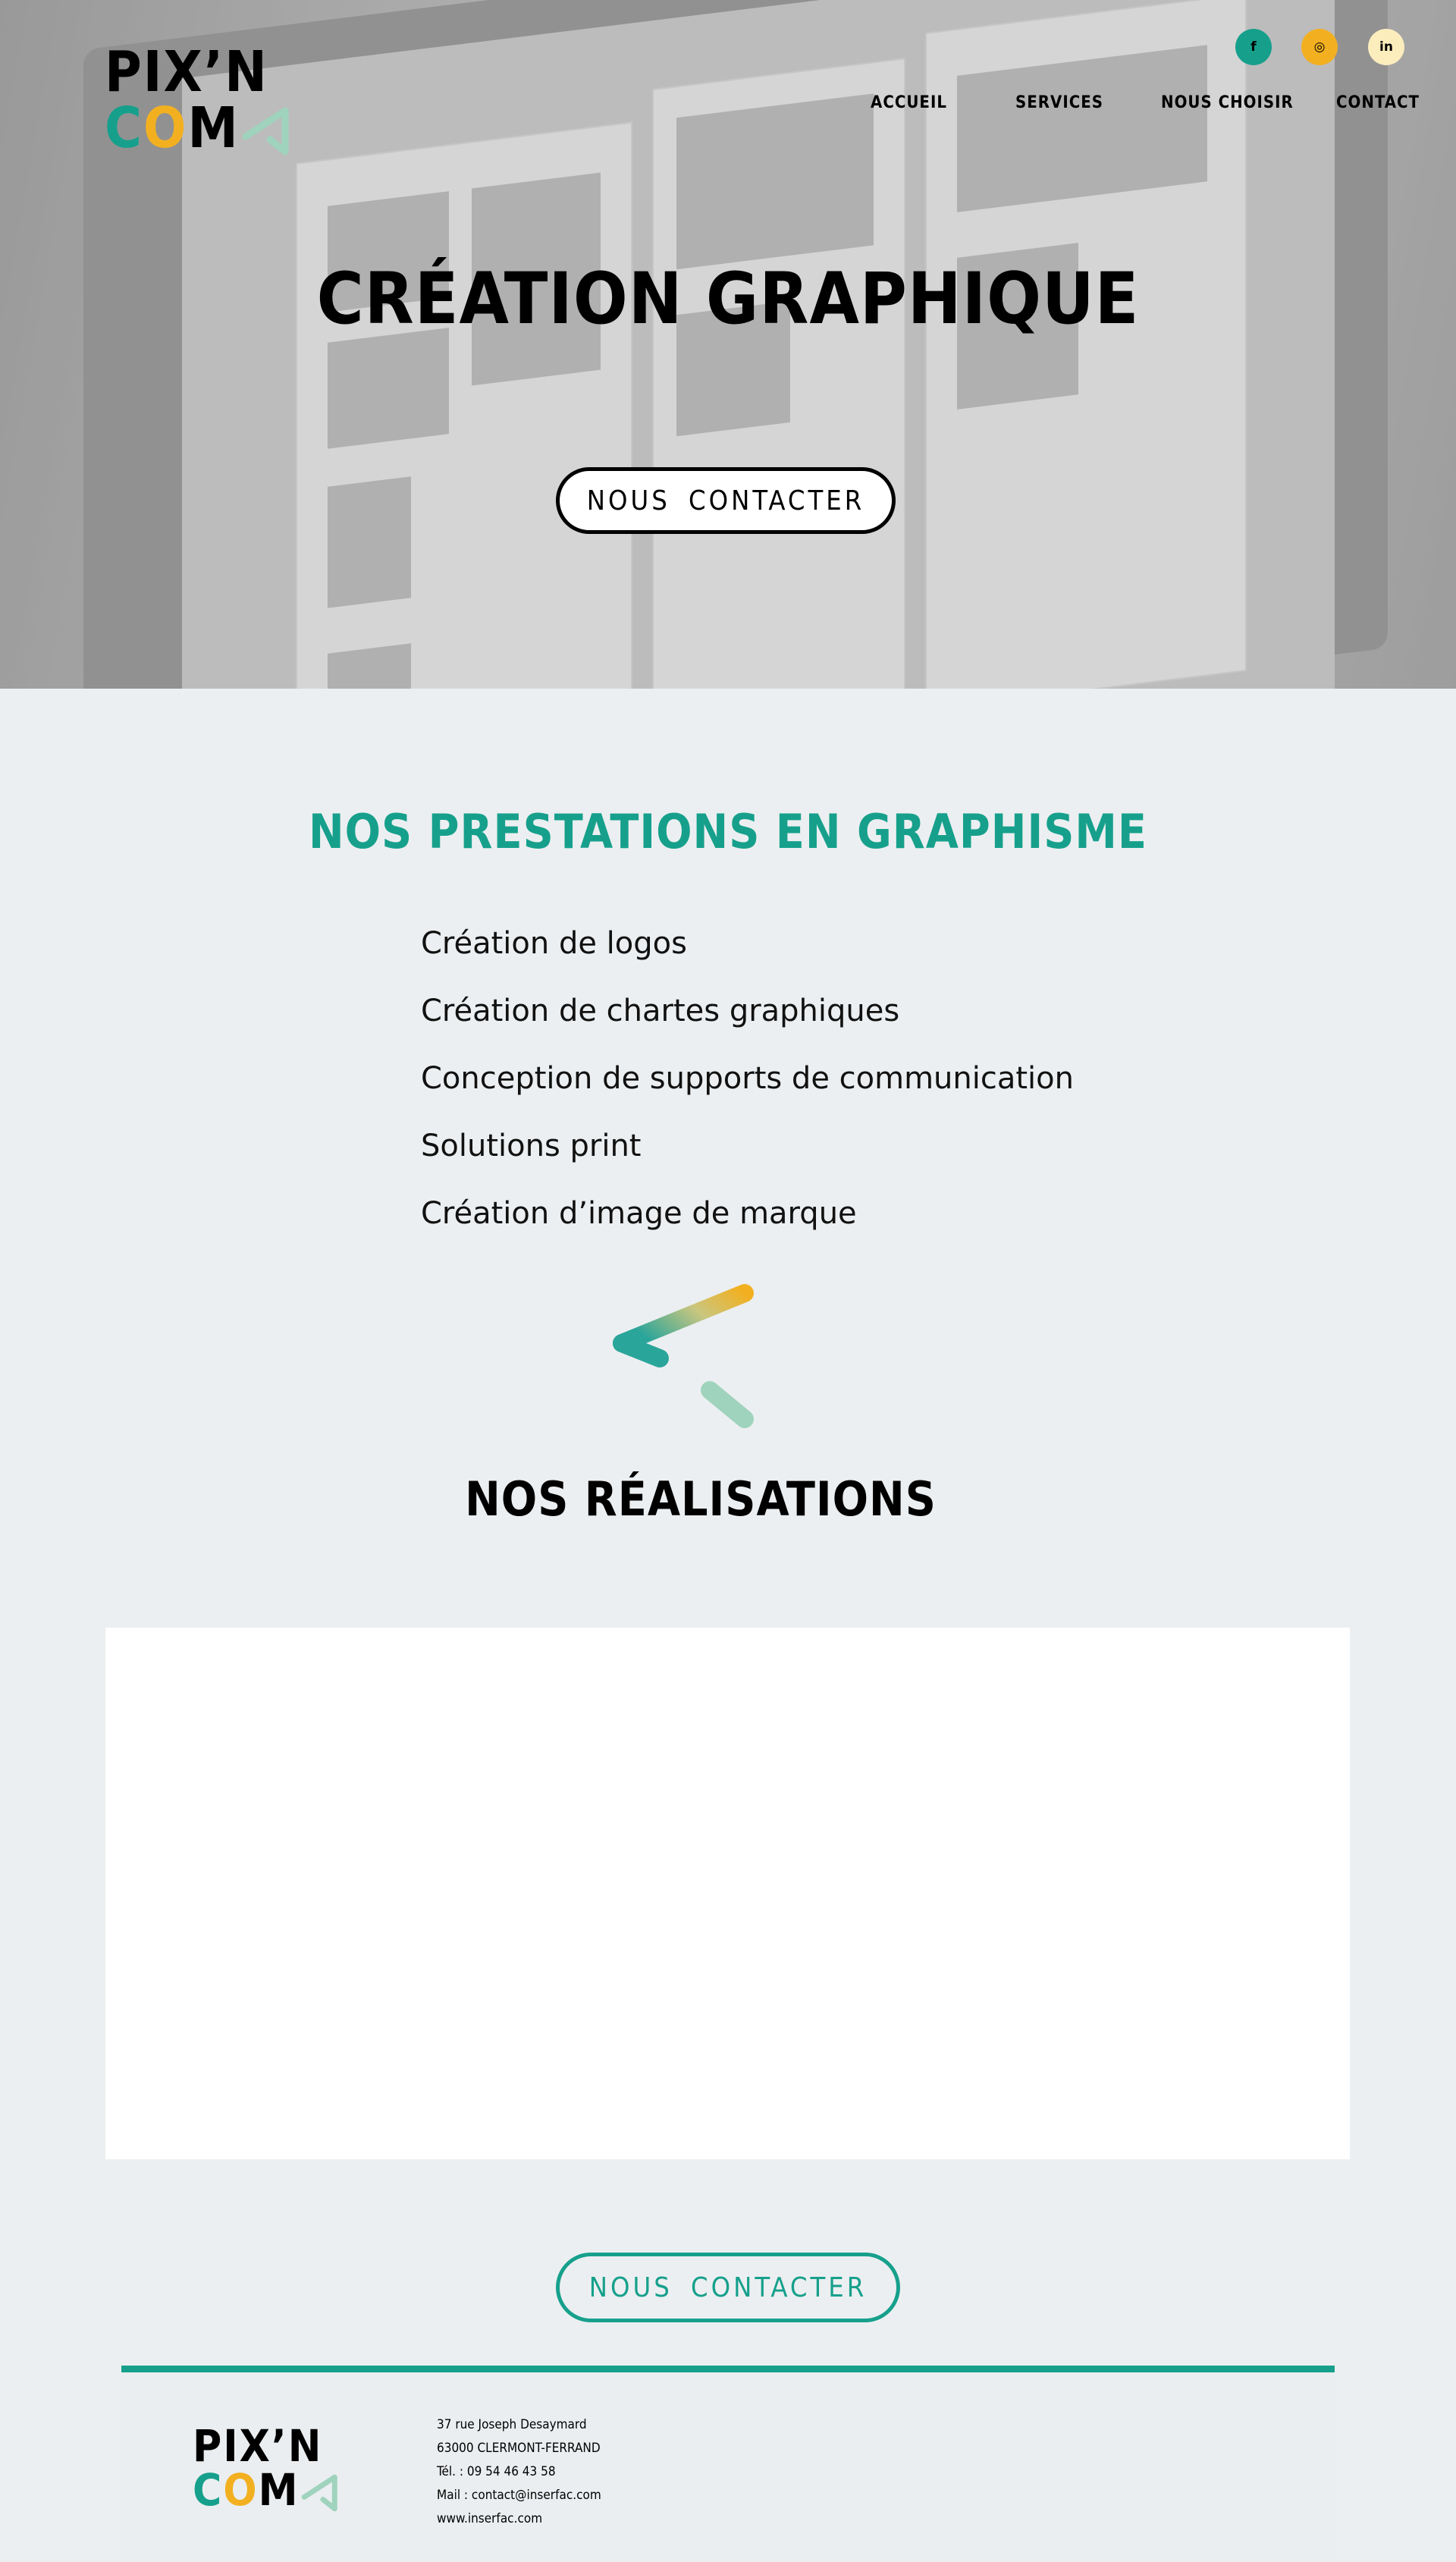 This screenshot has width=1456, height=2562. Describe the element at coordinates (496, 2471) in the screenshot. I see `phone-number: Tél. : 09 54 46 43 58` at that location.